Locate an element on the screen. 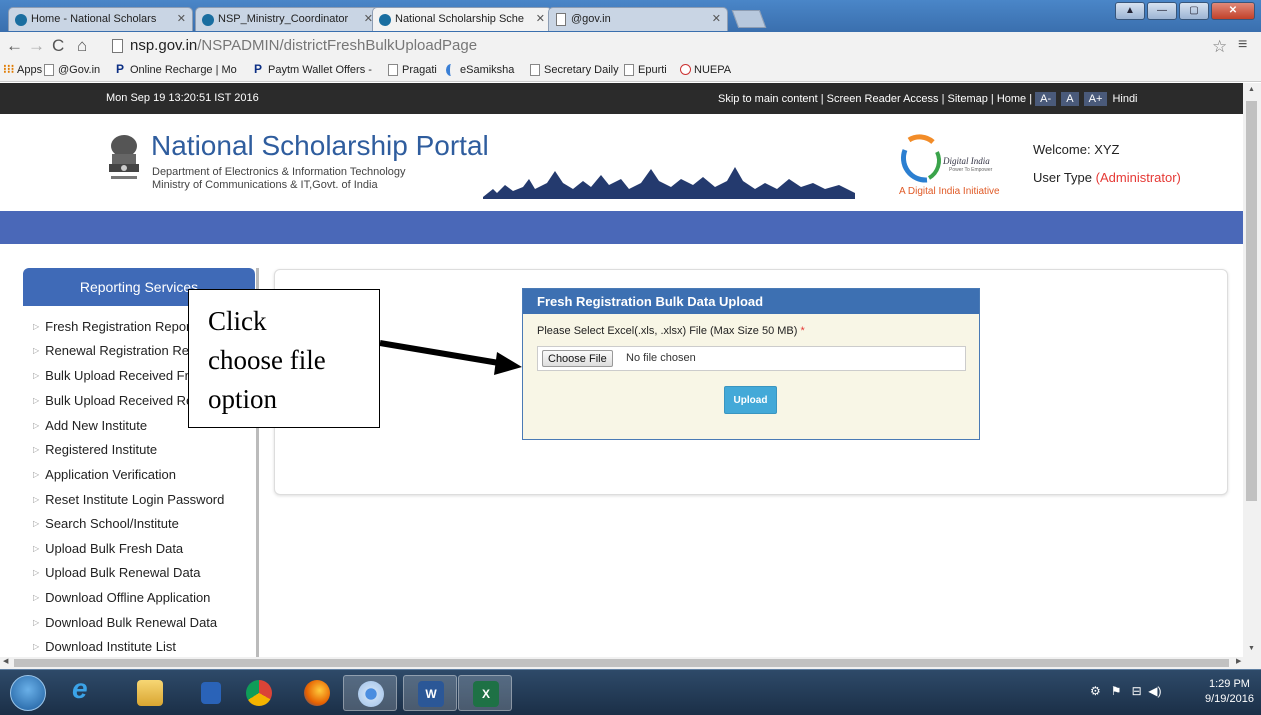 The width and height of the screenshot is (1261, 715). browser-tab: @gov.in ✕ is located at coordinates (638, 19).